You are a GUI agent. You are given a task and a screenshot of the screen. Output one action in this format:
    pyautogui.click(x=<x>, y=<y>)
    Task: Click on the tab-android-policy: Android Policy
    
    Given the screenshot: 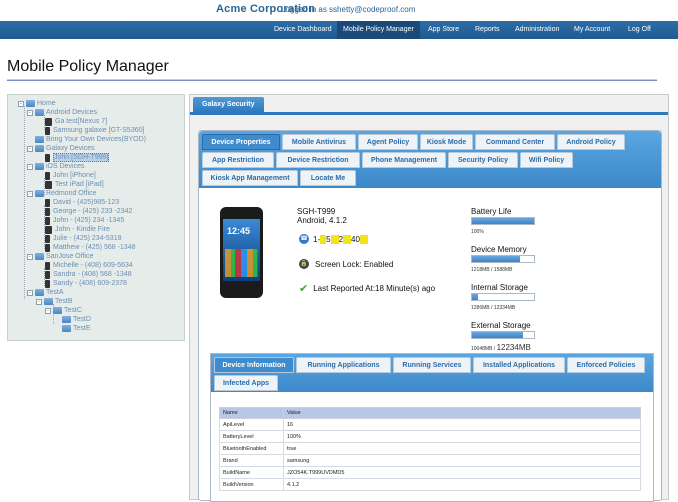 What is the action you would take?
    pyautogui.click(x=591, y=142)
    